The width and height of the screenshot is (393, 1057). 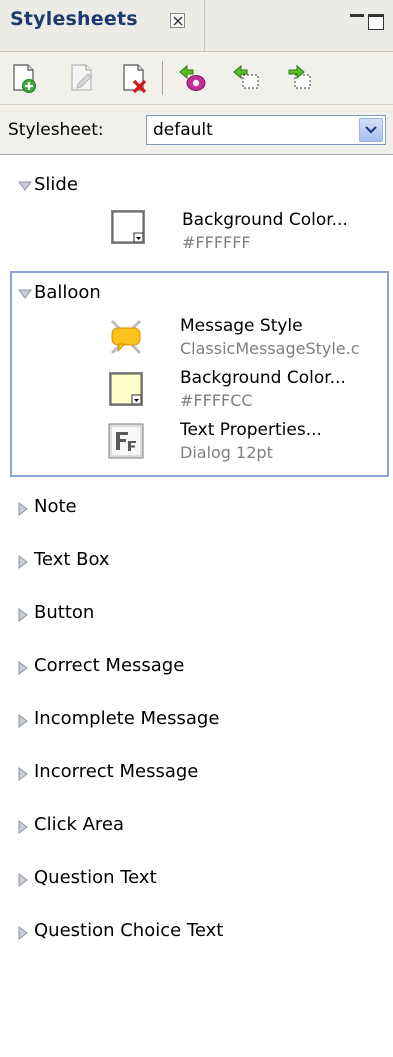 What do you see at coordinates (246, 78) in the screenshot?
I see `import-style-icon` at bounding box center [246, 78].